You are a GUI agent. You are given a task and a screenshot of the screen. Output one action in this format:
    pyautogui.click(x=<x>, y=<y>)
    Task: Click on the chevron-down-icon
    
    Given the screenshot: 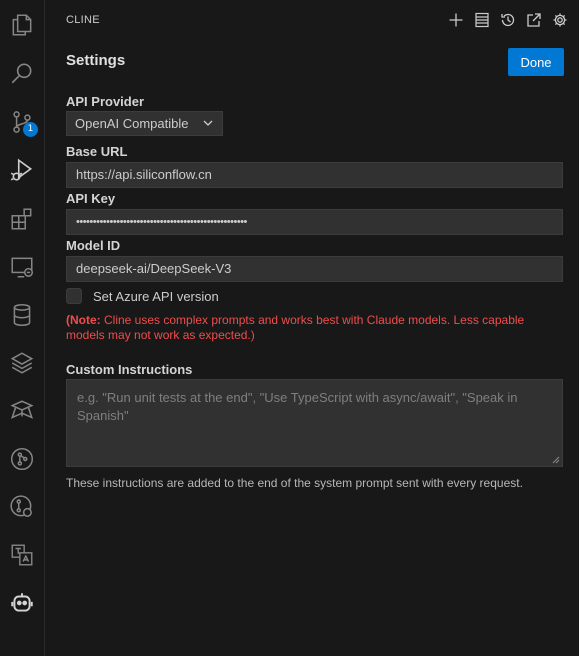 What is the action you would take?
    pyautogui.click(x=208, y=123)
    